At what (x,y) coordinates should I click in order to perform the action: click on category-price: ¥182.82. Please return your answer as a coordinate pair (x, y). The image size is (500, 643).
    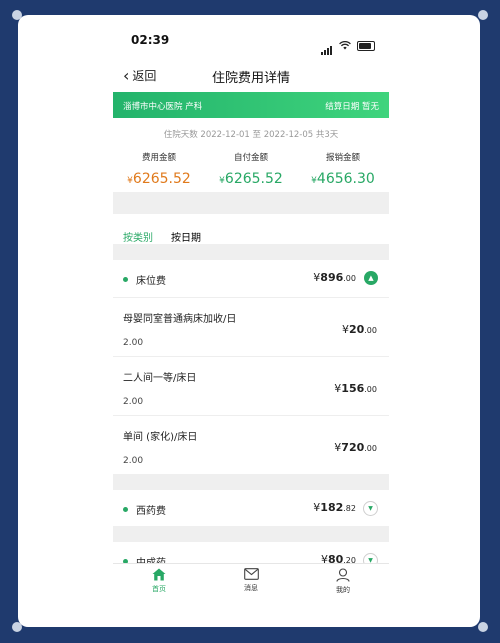
    Looking at the image, I should click on (334, 507).